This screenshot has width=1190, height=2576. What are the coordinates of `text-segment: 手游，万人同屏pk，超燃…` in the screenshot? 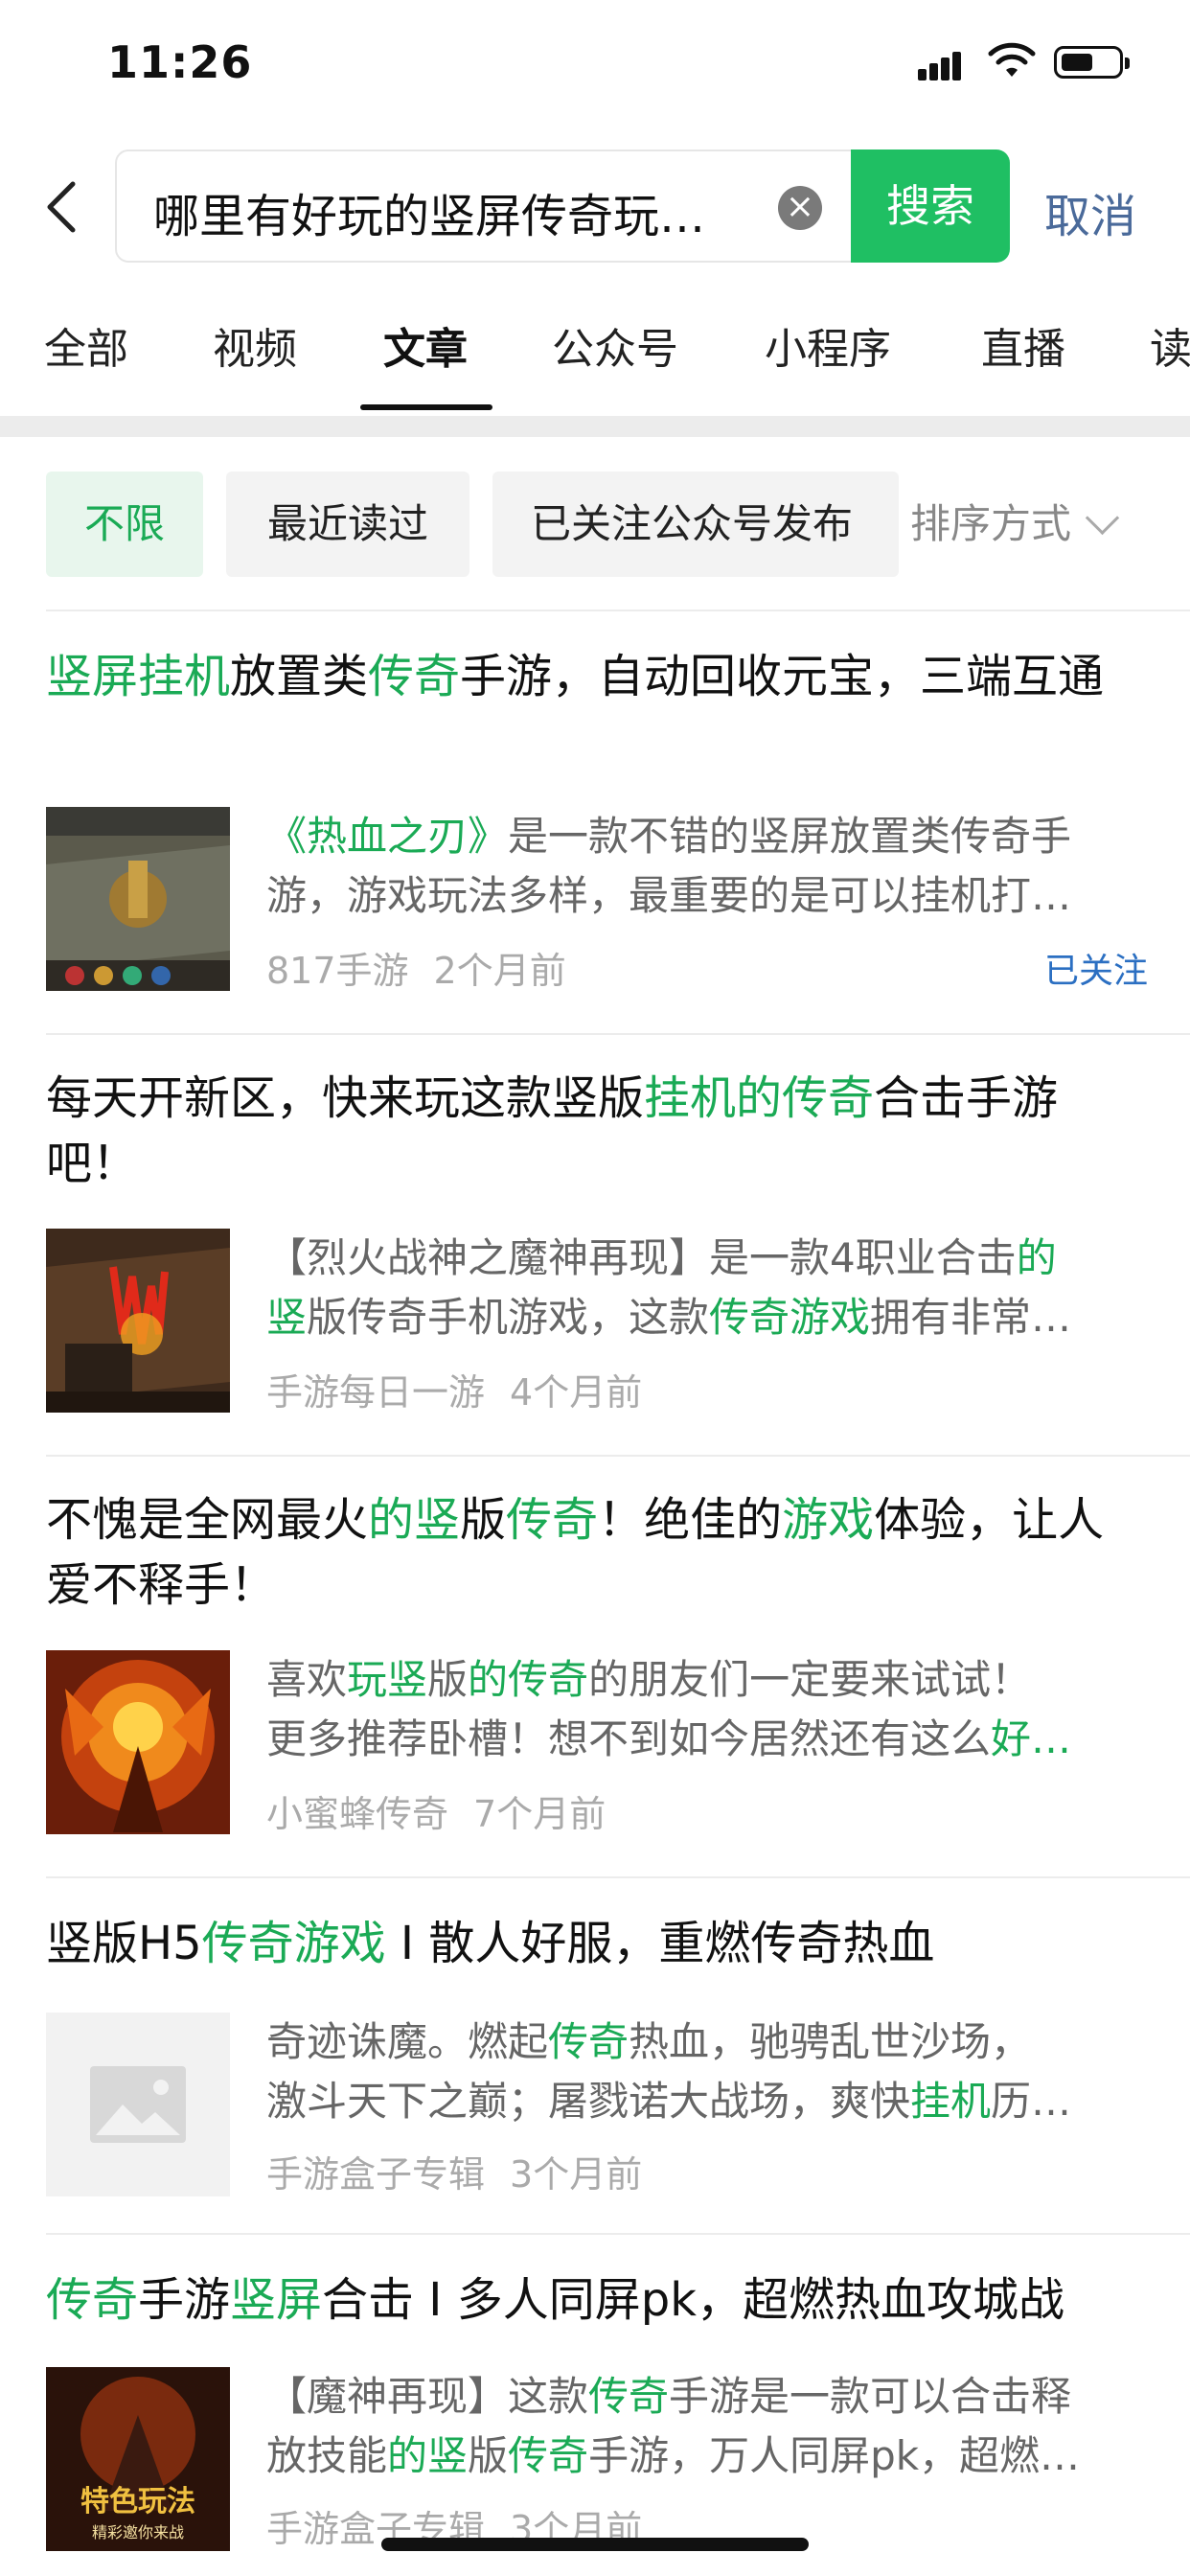 It's located at (835, 2455).